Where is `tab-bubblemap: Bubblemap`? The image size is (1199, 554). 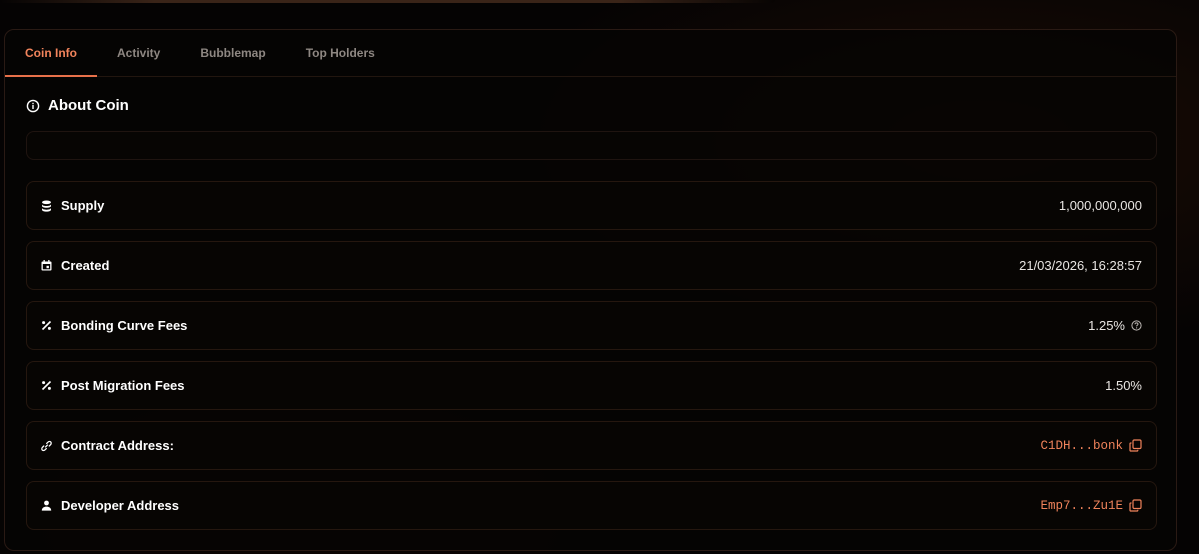
tab-bubblemap: Bubblemap is located at coordinates (232, 53).